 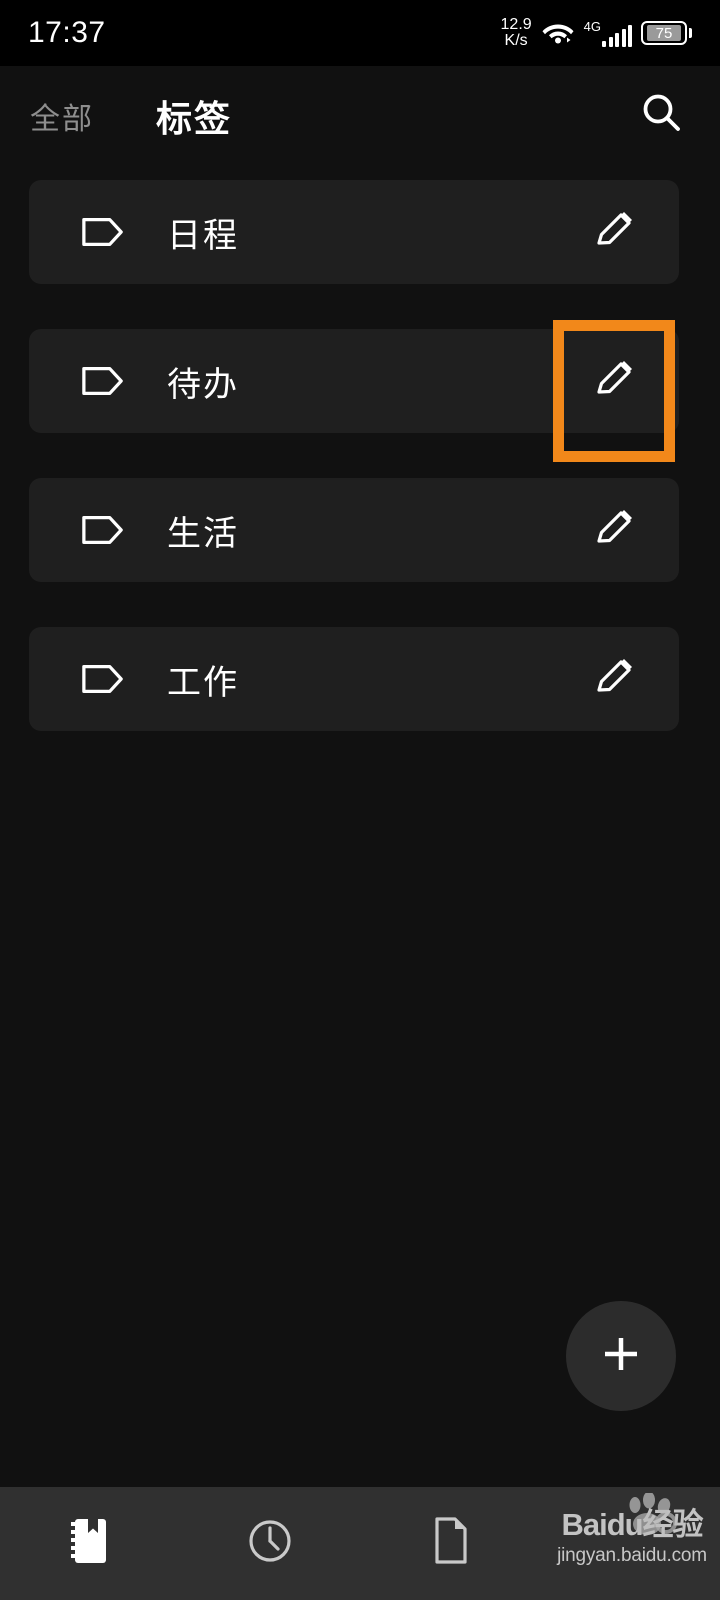 I want to click on tab-all: 全部, so click(x=62, y=116).